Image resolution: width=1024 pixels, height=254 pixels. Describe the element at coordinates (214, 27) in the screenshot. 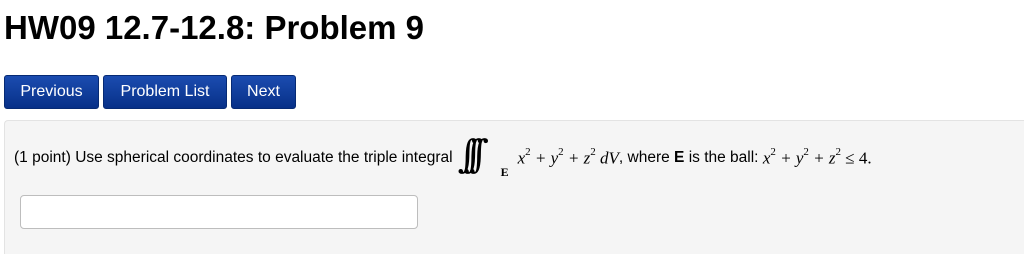

I see `page-title: HW09 12.7-12.8: Problem 9` at that location.